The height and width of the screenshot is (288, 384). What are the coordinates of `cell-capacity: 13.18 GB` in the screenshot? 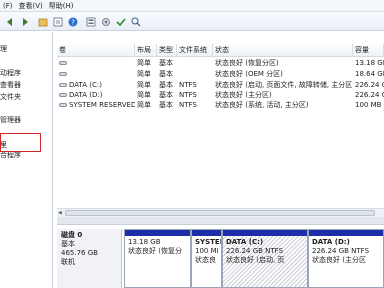 It's located at (369, 63).